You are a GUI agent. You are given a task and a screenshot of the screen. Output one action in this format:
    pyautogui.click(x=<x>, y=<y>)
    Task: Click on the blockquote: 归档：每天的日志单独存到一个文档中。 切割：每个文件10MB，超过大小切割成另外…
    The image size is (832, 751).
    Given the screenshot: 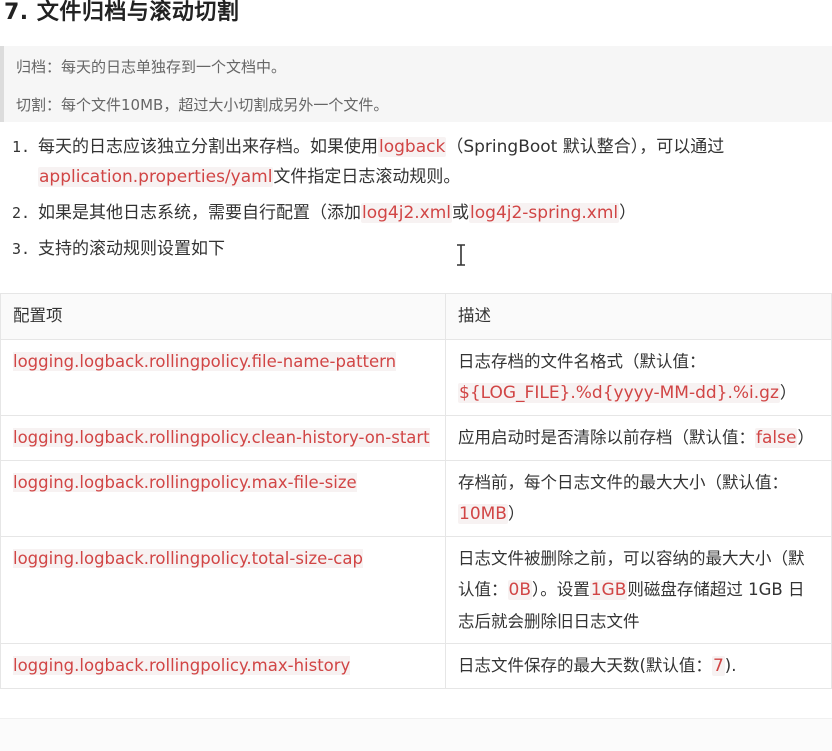 What is the action you would take?
    pyautogui.click(x=416, y=84)
    